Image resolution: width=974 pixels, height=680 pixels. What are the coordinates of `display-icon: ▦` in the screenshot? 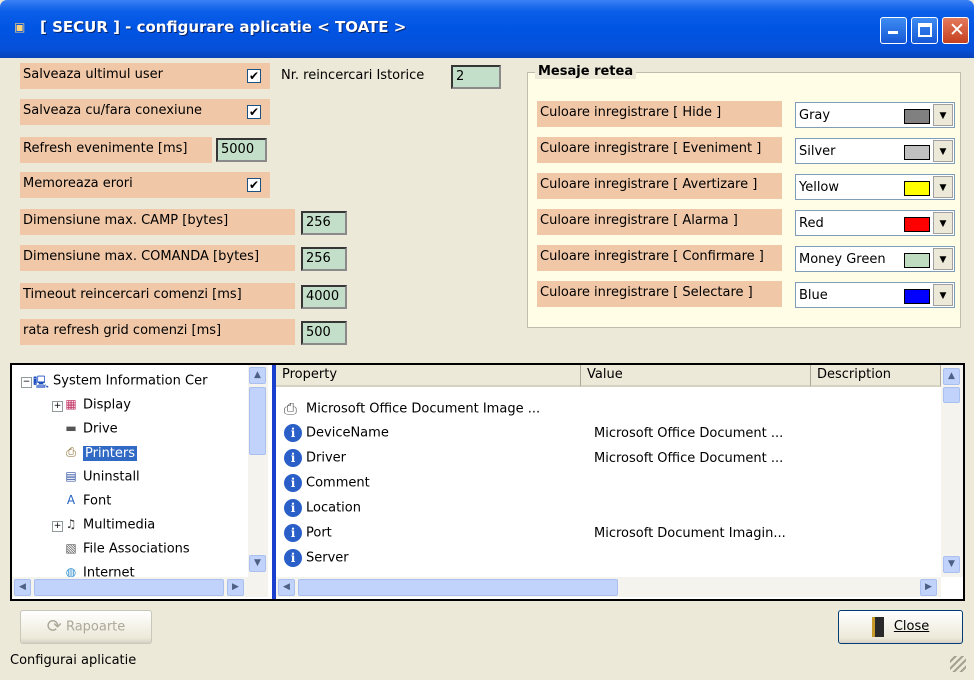 It's located at (71, 404).